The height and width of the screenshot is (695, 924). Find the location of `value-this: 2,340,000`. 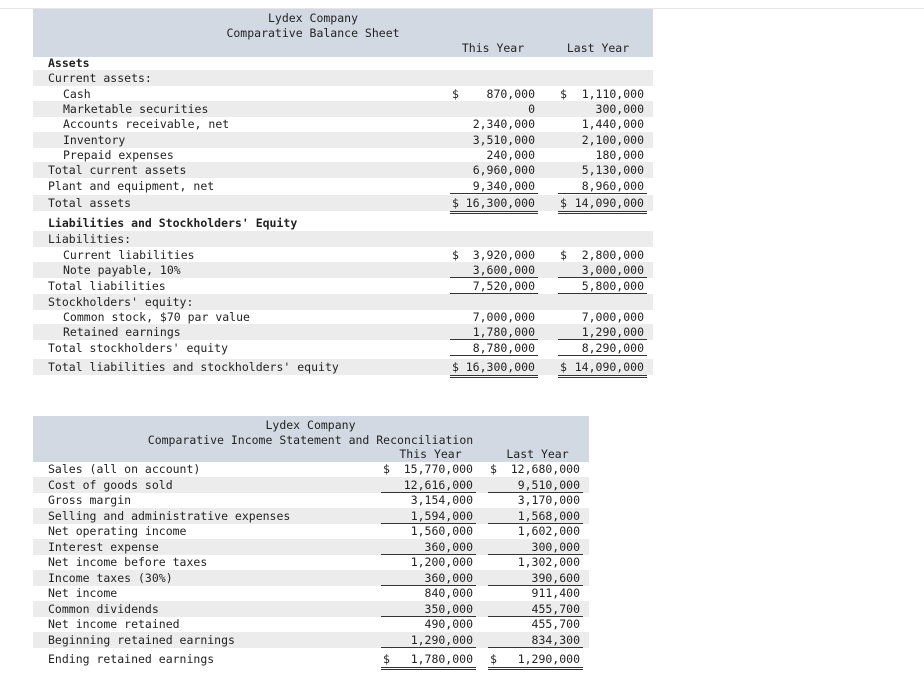

value-this: 2,340,000 is located at coordinates (503, 124).